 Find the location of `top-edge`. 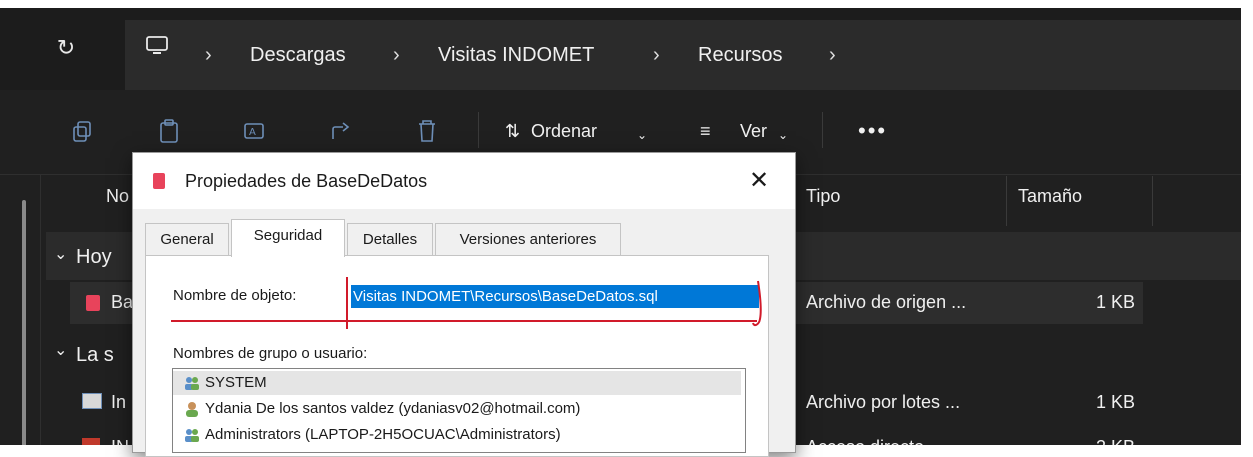

top-edge is located at coordinates (626, 4).